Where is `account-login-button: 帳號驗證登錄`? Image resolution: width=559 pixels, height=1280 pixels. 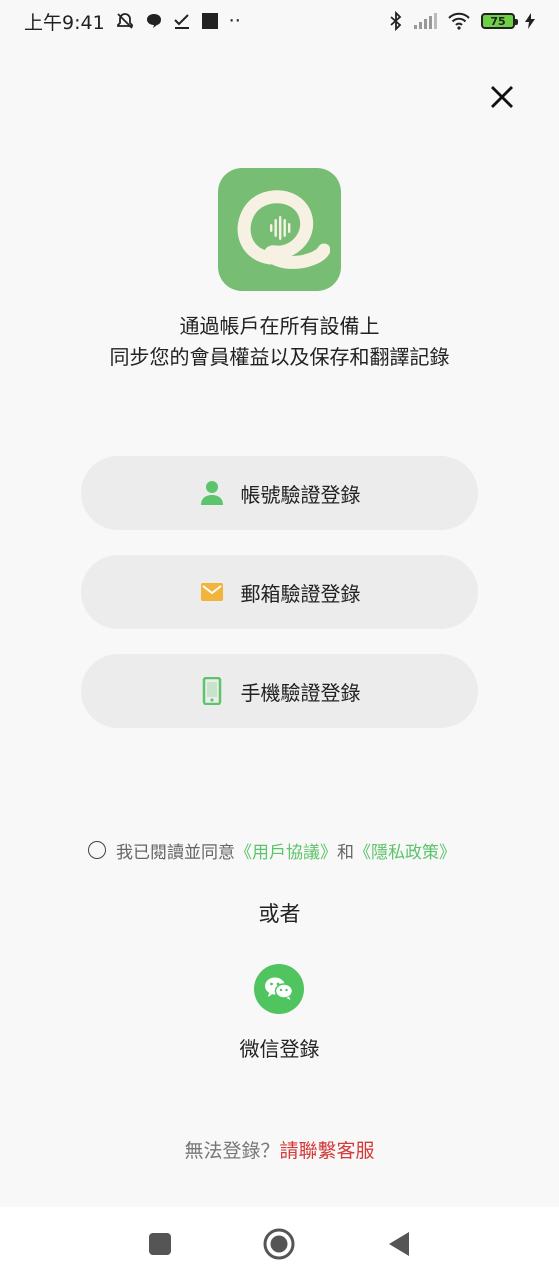
account-login-button: 帳號驗證登錄 is located at coordinates (279, 493).